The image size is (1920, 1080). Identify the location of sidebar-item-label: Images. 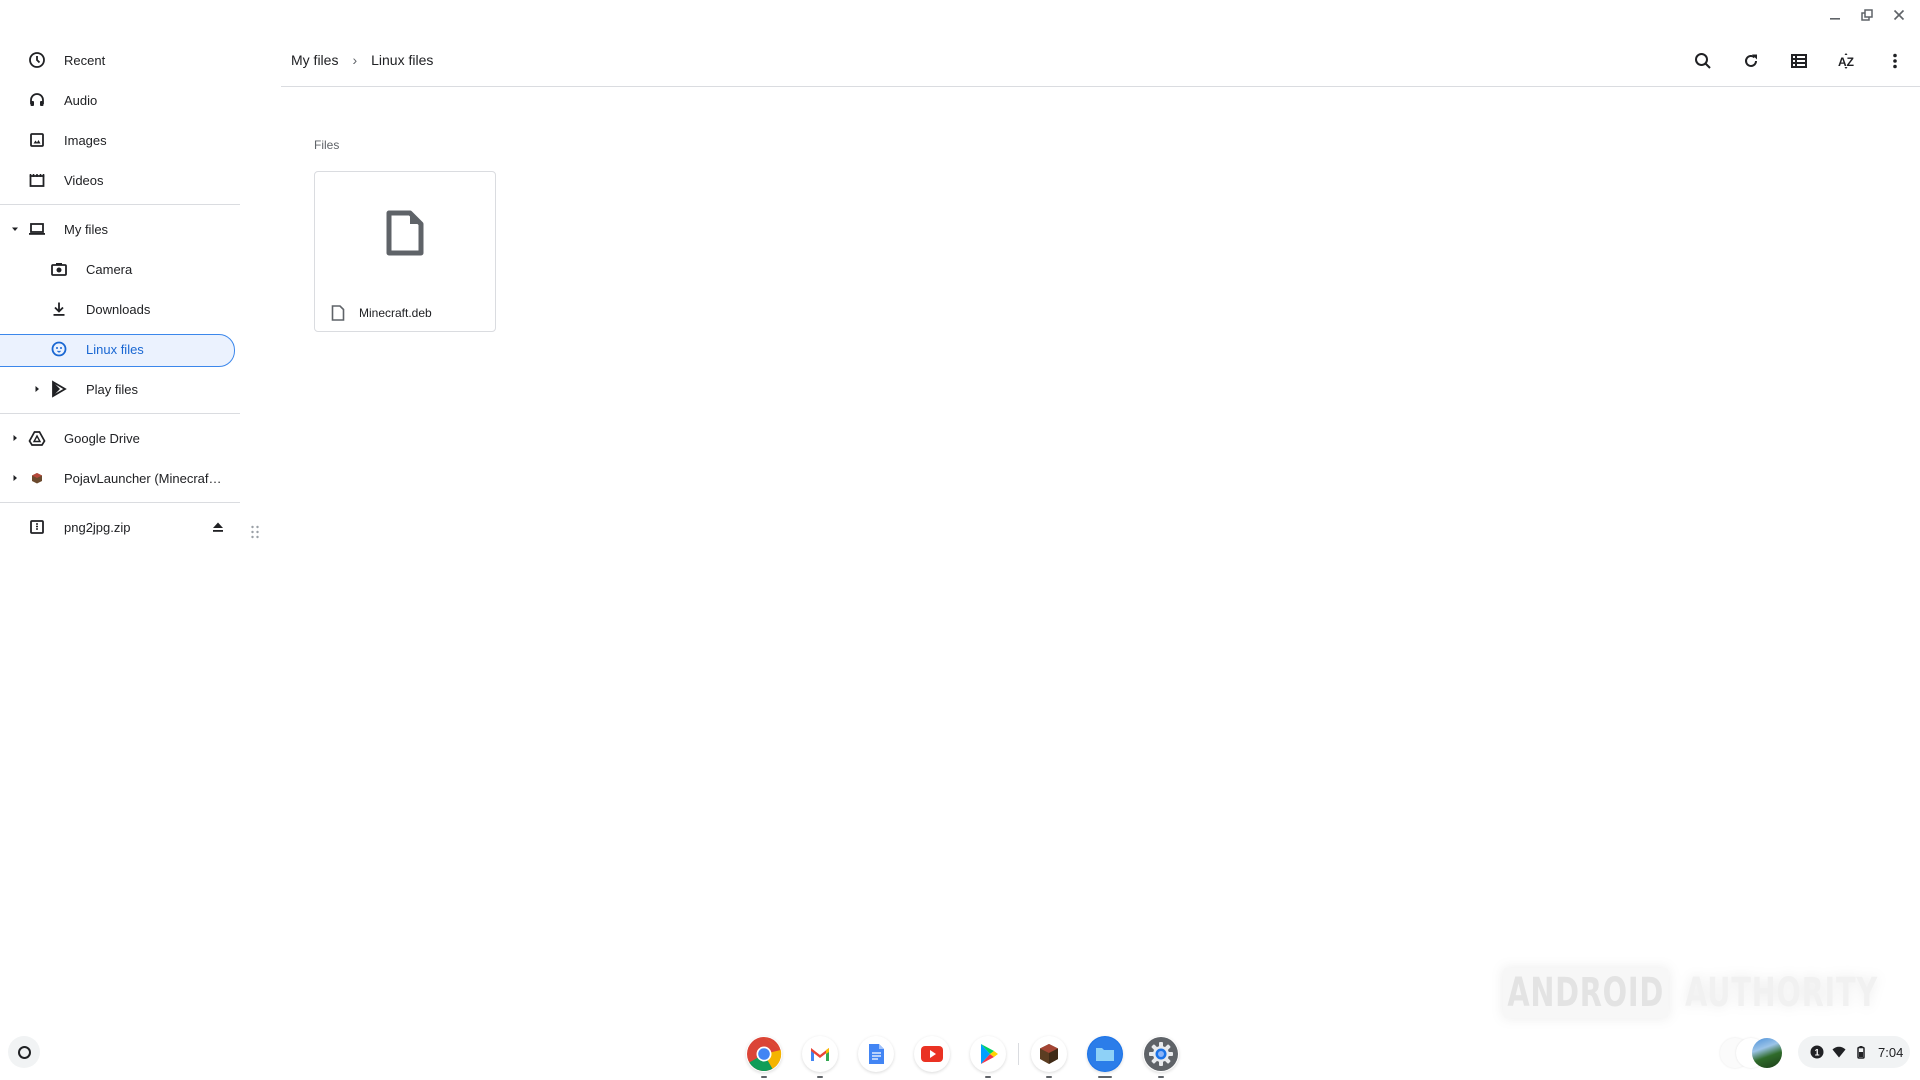
(85, 140).